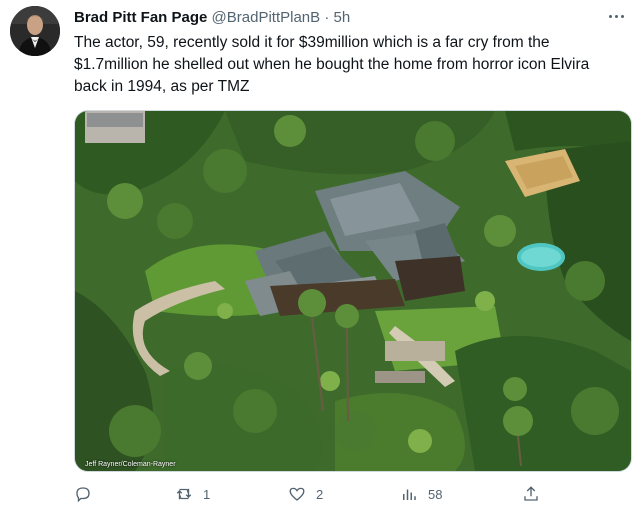  What do you see at coordinates (342, 17) in the screenshot?
I see `tweet-time: 5h` at bounding box center [342, 17].